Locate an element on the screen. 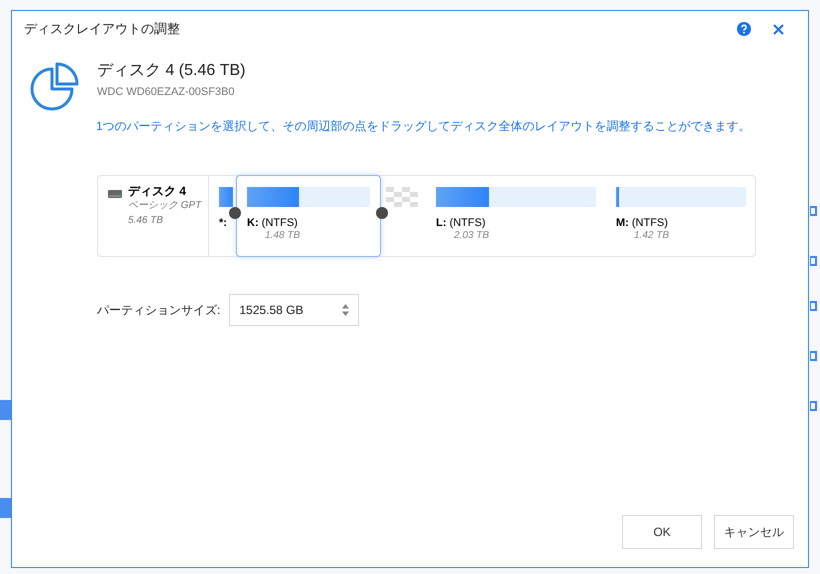 This screenshot has width=820, height=574. dialog-title: ディスクレイアウトの調整 is located at coordinates (102, 29).